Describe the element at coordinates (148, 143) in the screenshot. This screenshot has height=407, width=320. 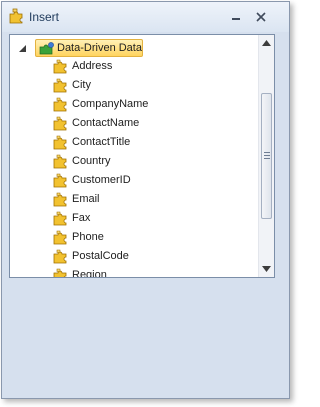
I see `tree-field-item: ContactTitle` at that location.